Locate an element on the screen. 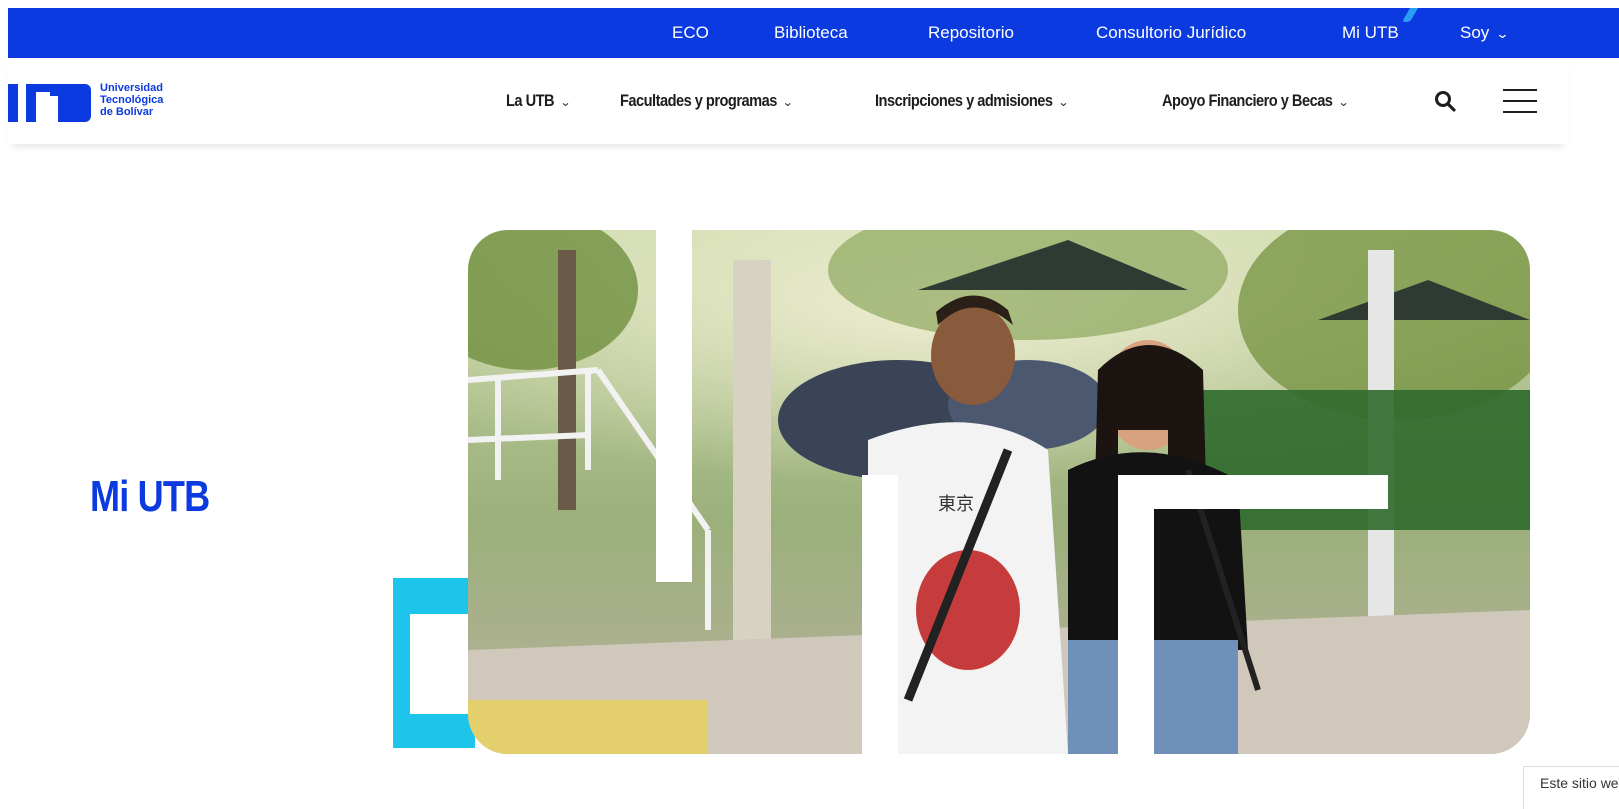  logo-line-2: Tecnológica is located at coordinates (132, 100).